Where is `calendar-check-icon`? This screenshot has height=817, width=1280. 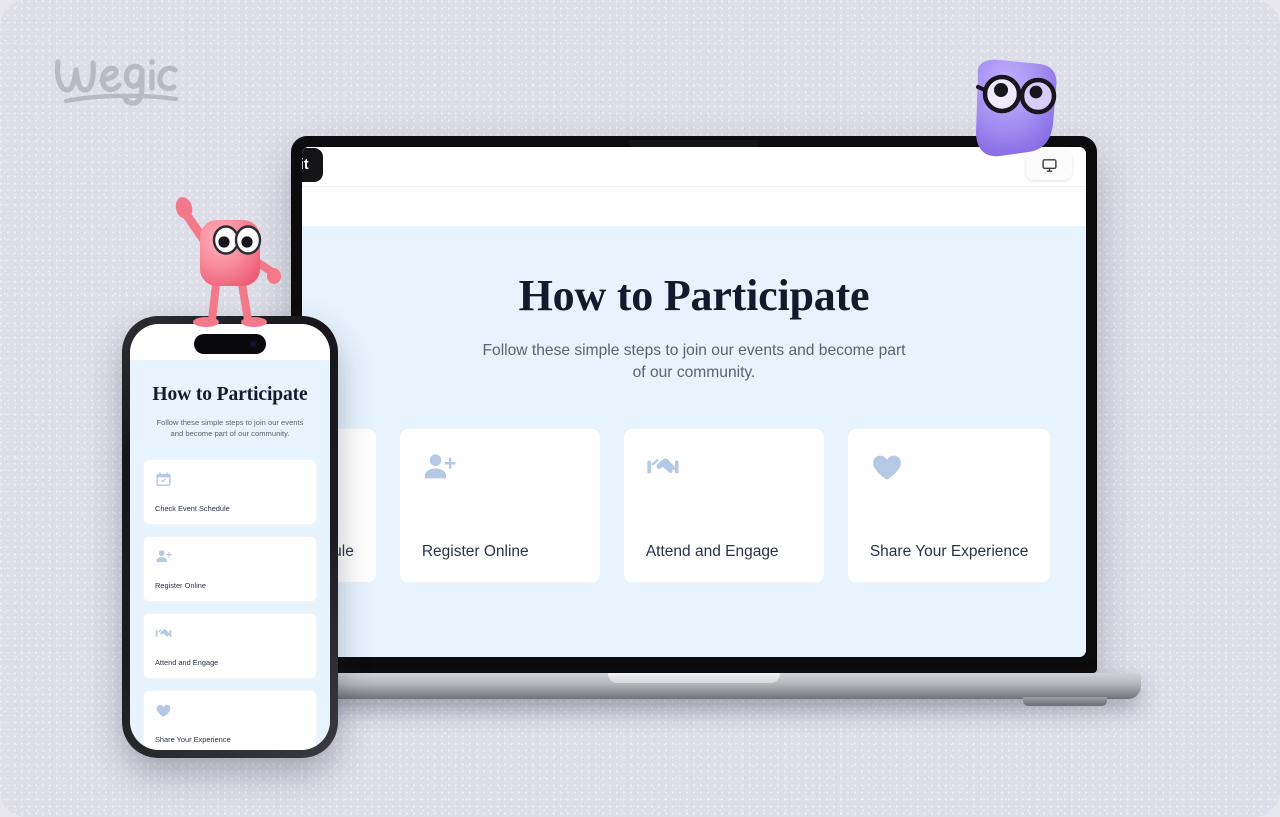 calendar-check-icon is located at coordinates (163, 479).